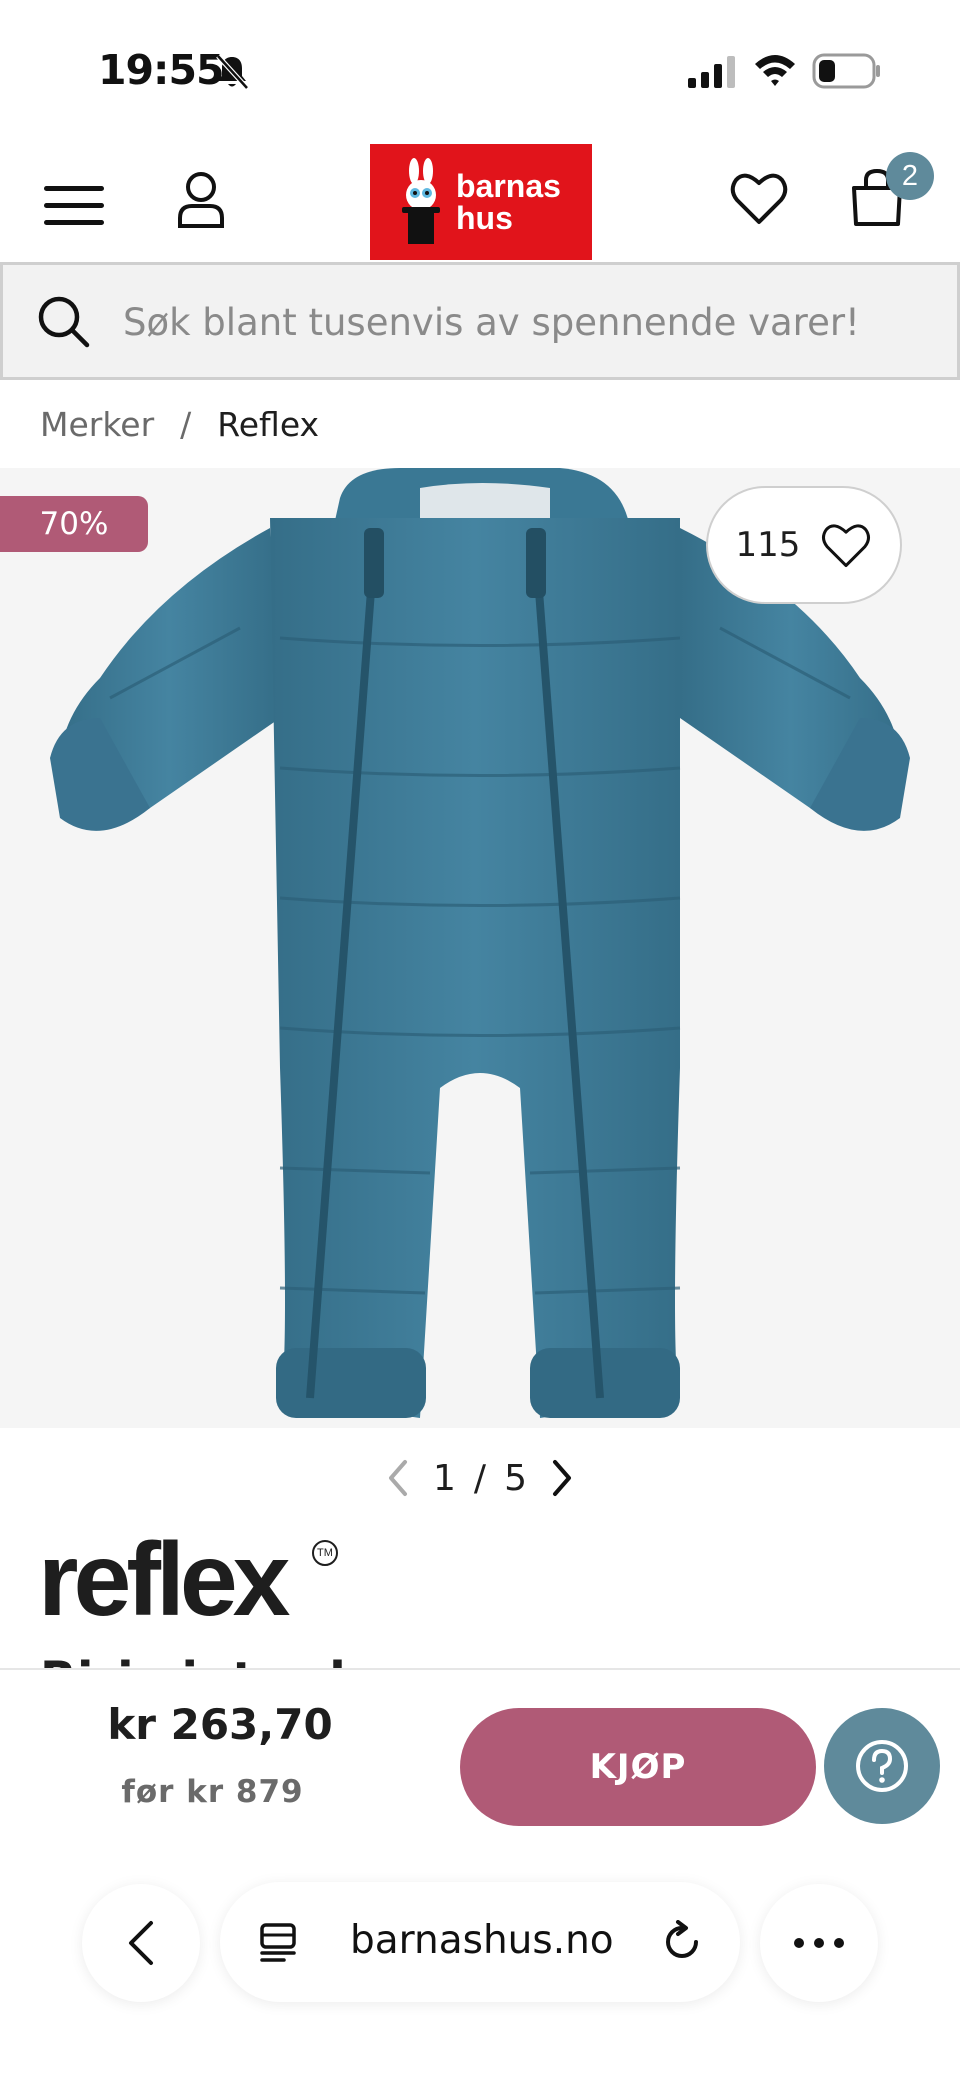 Image resolution: width=960 pixels, height=2081 pixels. What do you see at coordinates (220, 1724) in the screenshot?
I see `current-price: kr 263,70` at bounding box center [220, 1724].